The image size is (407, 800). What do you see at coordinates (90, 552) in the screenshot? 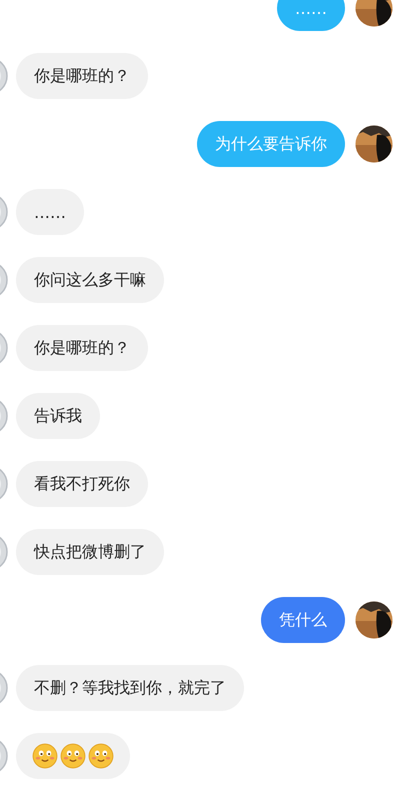
I see `message-bubble: 快点把微博删了` at bounding box center [90, 552].